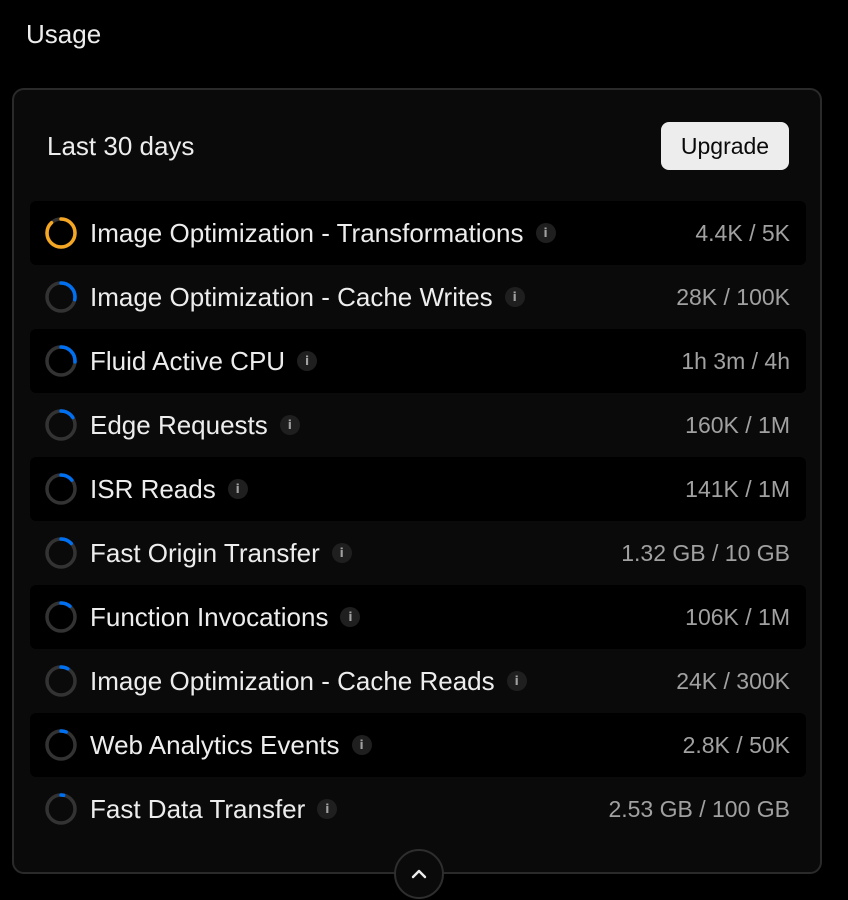  I want to click on card-header: Last 30 days Upgrade, so click(417, 146).